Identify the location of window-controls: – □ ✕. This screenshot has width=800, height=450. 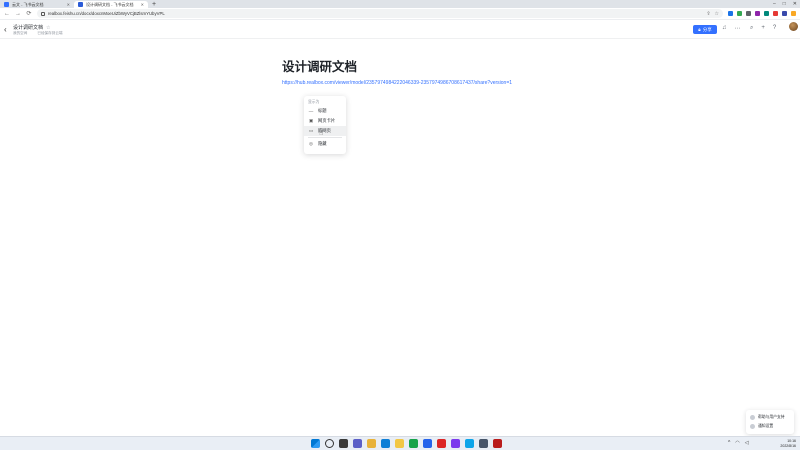
(785, 4).